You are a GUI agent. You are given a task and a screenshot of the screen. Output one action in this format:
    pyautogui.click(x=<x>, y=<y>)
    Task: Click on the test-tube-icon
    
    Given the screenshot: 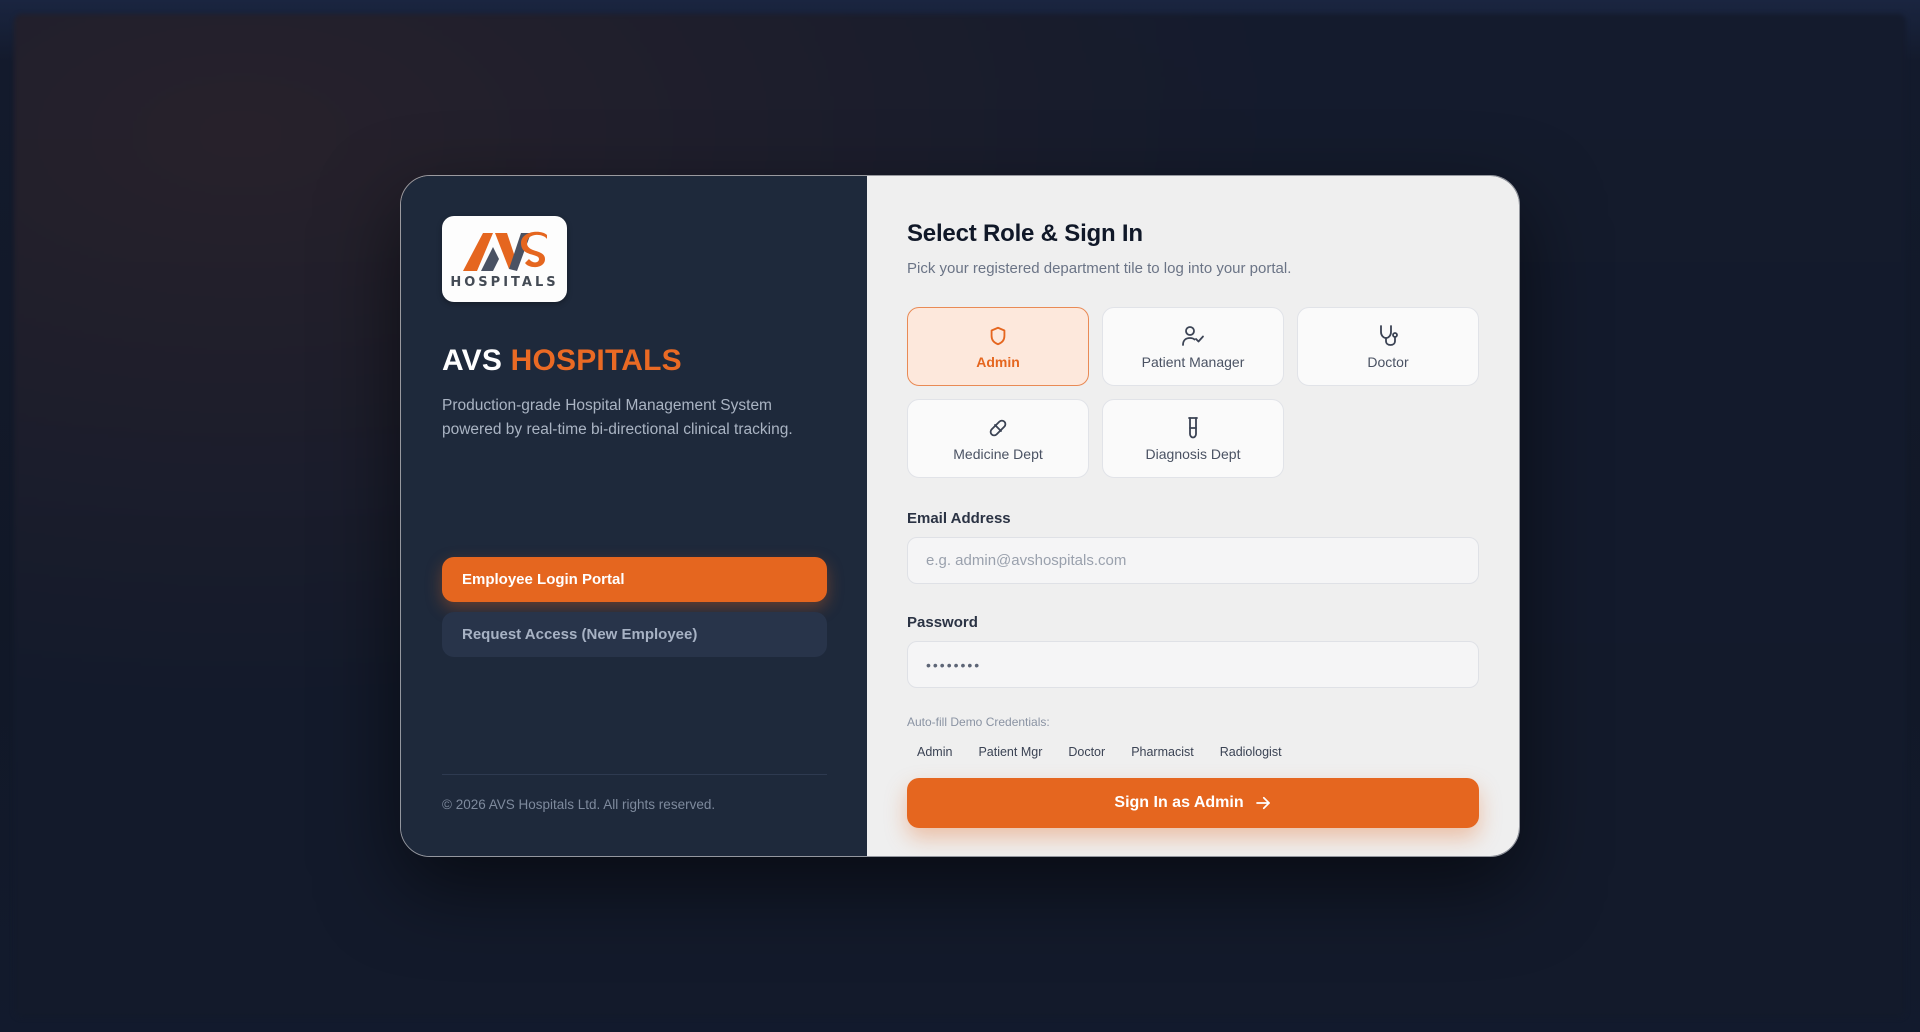 What is the action you would take?
    pyautogui.click(x=1193, y=427)
    